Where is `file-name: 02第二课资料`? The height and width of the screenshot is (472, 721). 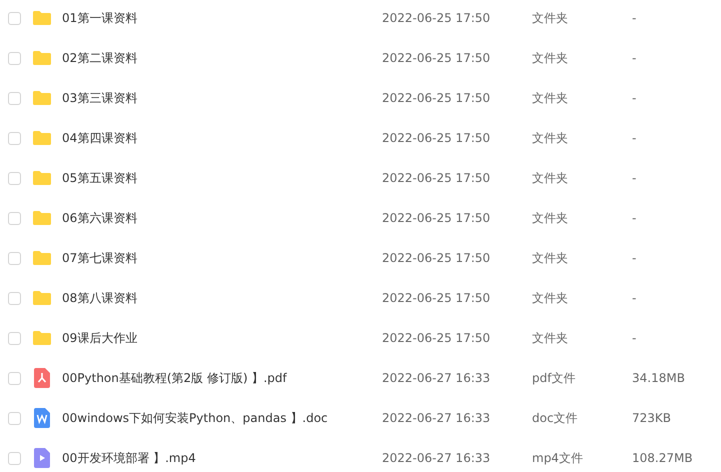 file-name: 02第二课资料 is located at coordinates (222, 58).